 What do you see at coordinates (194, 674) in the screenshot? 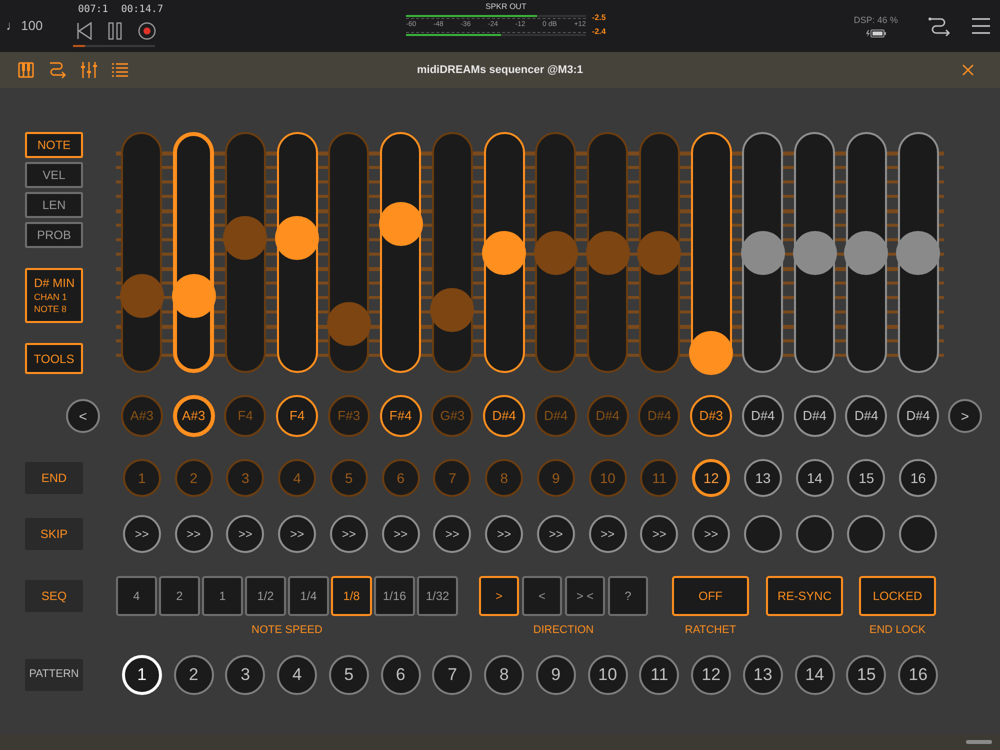
I see `slot-number-button: 2` at bounding box center [194, 674].